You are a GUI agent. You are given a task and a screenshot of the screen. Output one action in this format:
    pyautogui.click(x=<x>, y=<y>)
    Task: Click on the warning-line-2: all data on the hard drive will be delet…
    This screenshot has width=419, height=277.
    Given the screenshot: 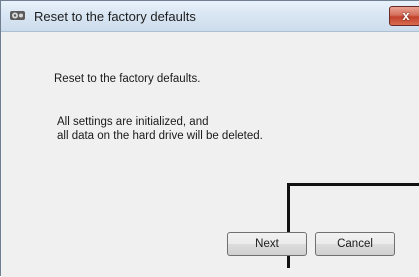 What is the action you would take?
    pyautogui.click(x=160, y=136)
    